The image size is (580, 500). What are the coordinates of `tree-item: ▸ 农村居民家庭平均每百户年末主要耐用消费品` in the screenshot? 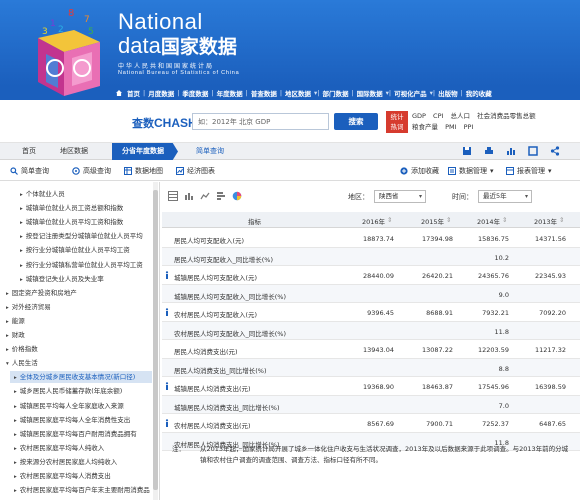 It's located at (81, 490).